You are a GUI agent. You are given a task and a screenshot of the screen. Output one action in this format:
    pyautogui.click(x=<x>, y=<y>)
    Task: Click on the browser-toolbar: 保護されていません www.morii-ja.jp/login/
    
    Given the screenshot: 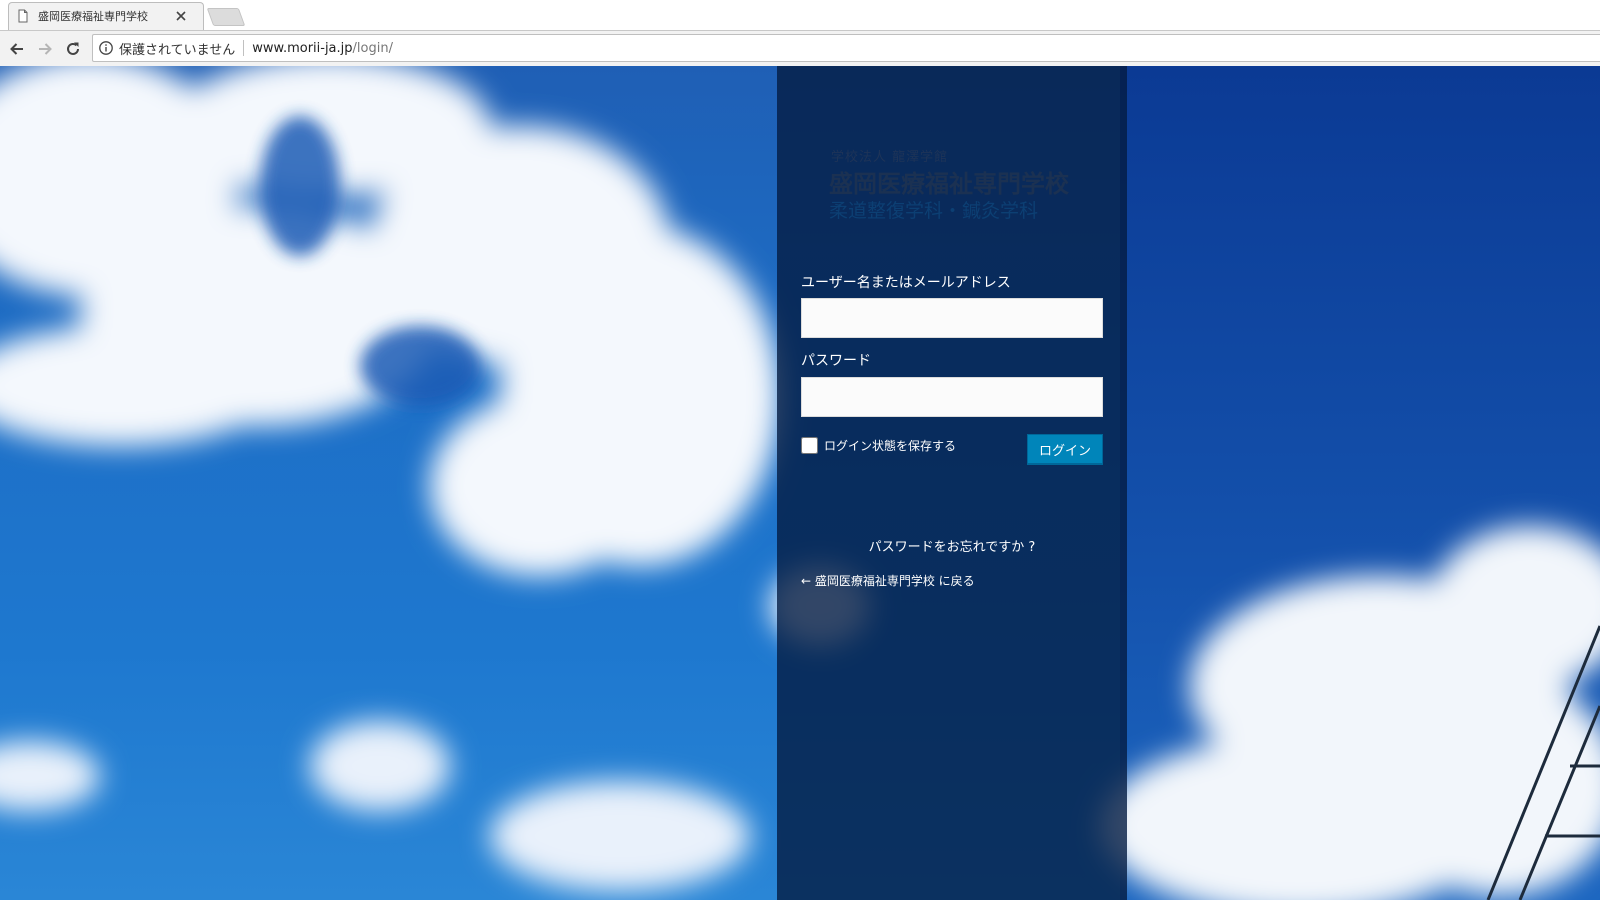 What is the action you would take?
    pyautogui.click(x=800, y=48)
    